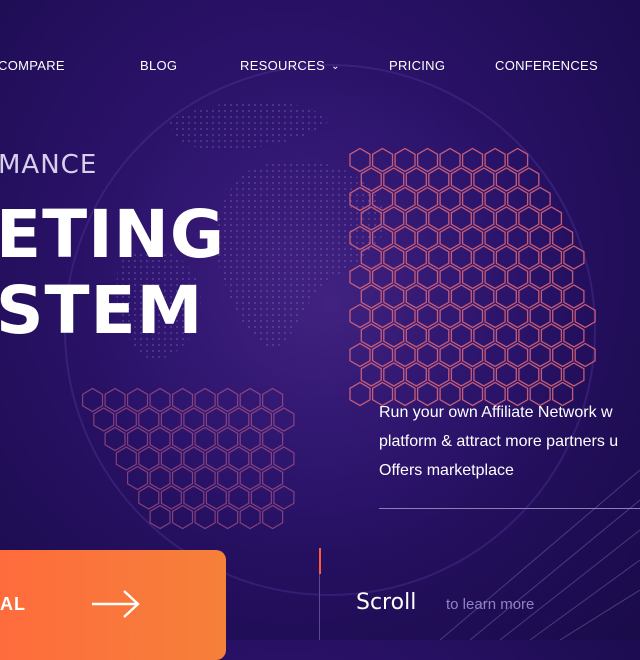 The width and height of the screenshot is (640, 660). I want to click on nav-resources-label: RESOURCES, so click(283, 65).